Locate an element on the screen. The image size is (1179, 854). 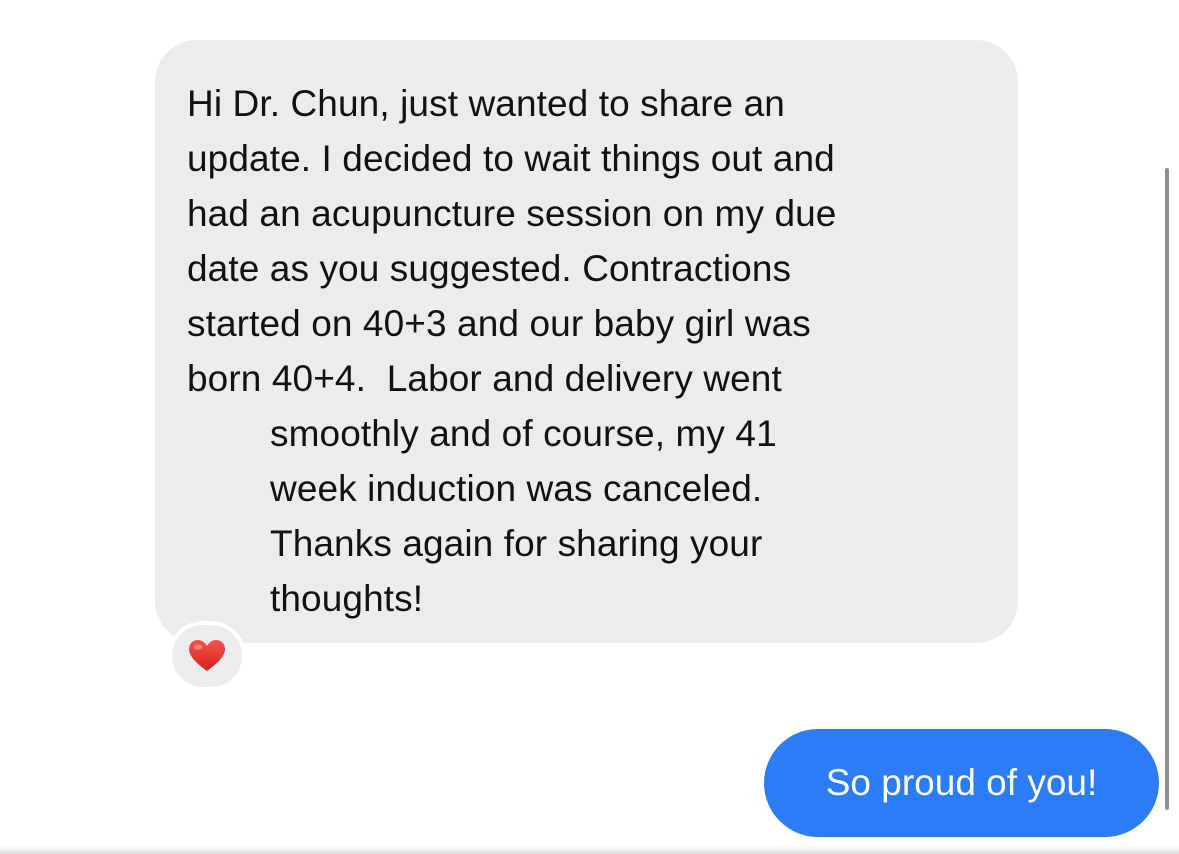
heart-reaction-badge is located at coordinates (207, 656).